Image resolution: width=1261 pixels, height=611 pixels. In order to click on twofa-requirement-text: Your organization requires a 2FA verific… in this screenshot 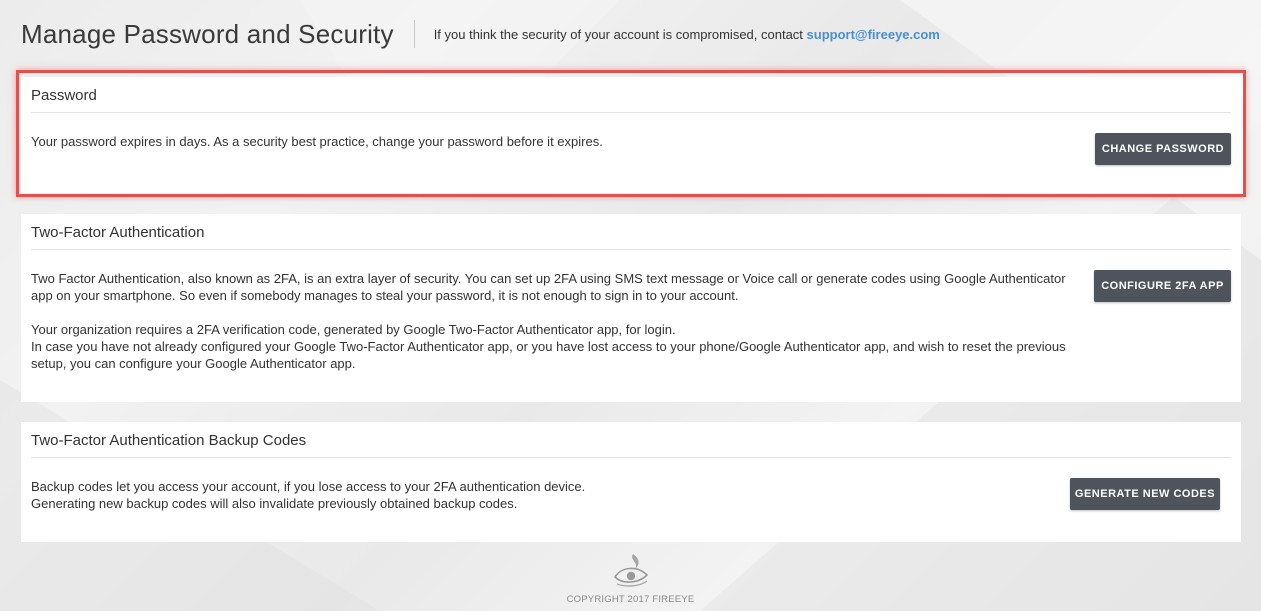, I will do `click(353, 329)`.